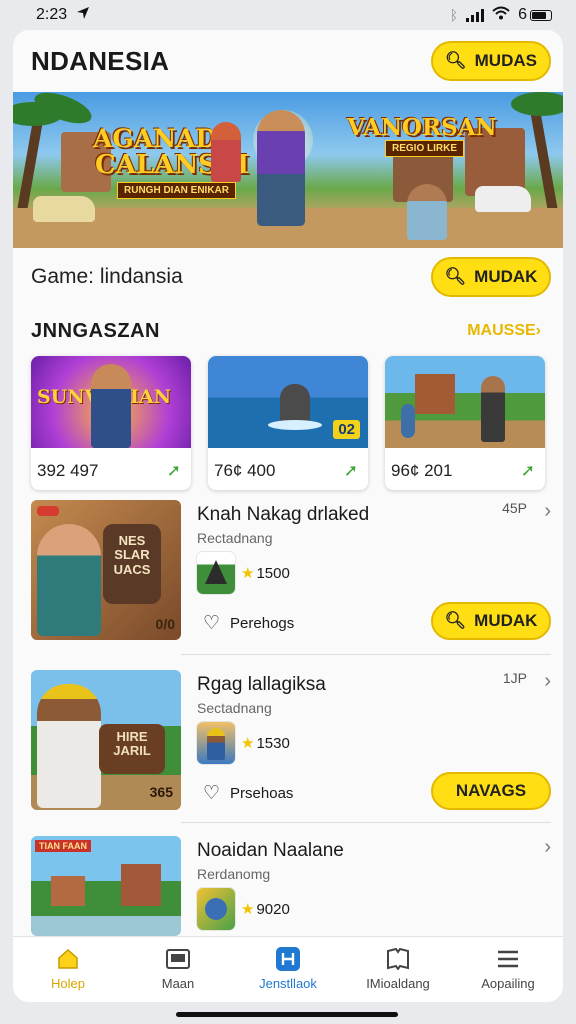 This screenshot has height=1024, width=576. What do you see at coordinates (68, 983) in the screenshot?
I see `tab-label: Holep` at bounding box center [68, 983].